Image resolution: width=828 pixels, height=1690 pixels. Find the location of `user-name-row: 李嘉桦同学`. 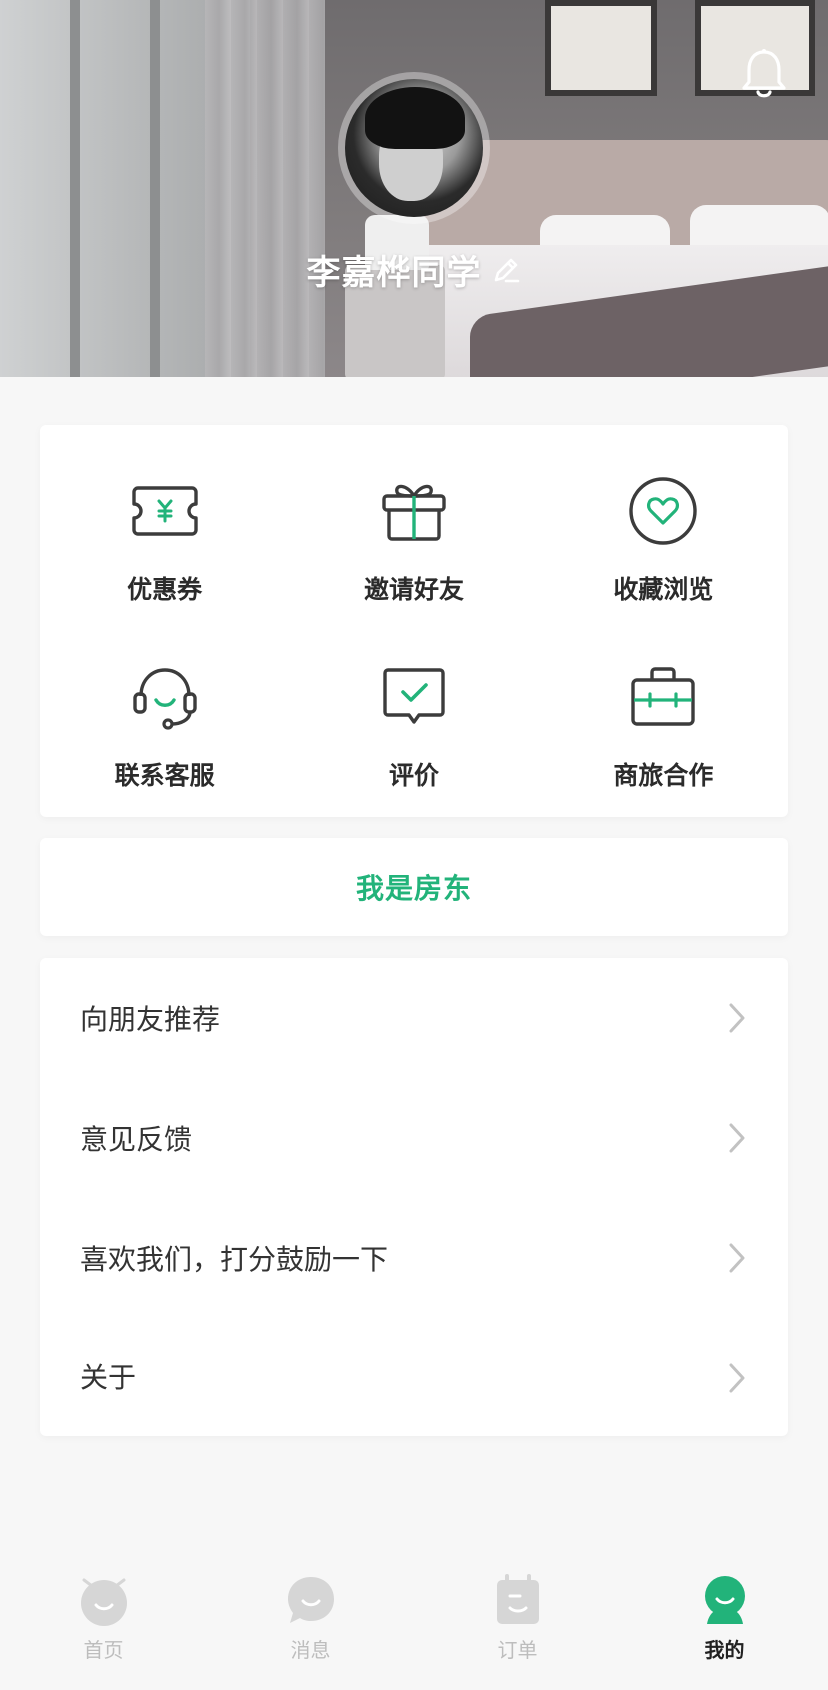

user-name-row: 李嘉桦同学 is located at coordinates (414, 269).